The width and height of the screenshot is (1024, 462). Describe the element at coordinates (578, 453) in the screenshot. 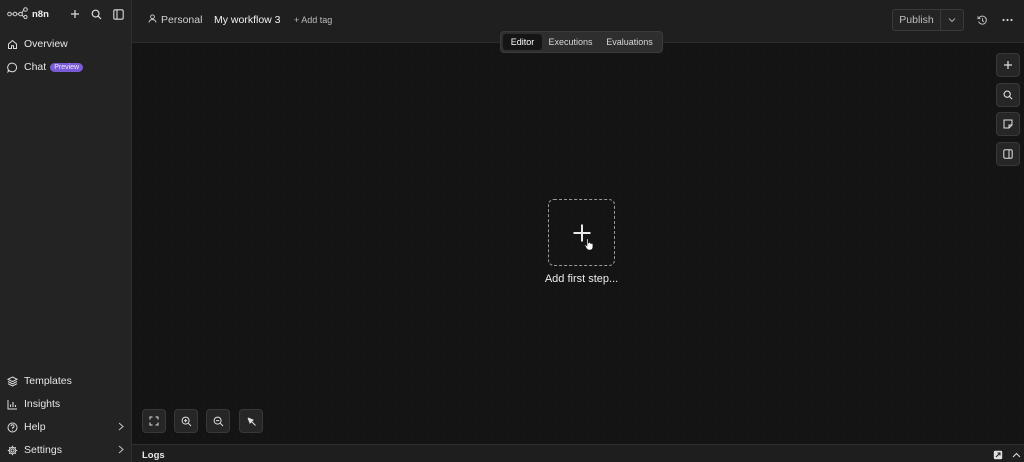

I see `logs-panel-bar: Logs` at that location.